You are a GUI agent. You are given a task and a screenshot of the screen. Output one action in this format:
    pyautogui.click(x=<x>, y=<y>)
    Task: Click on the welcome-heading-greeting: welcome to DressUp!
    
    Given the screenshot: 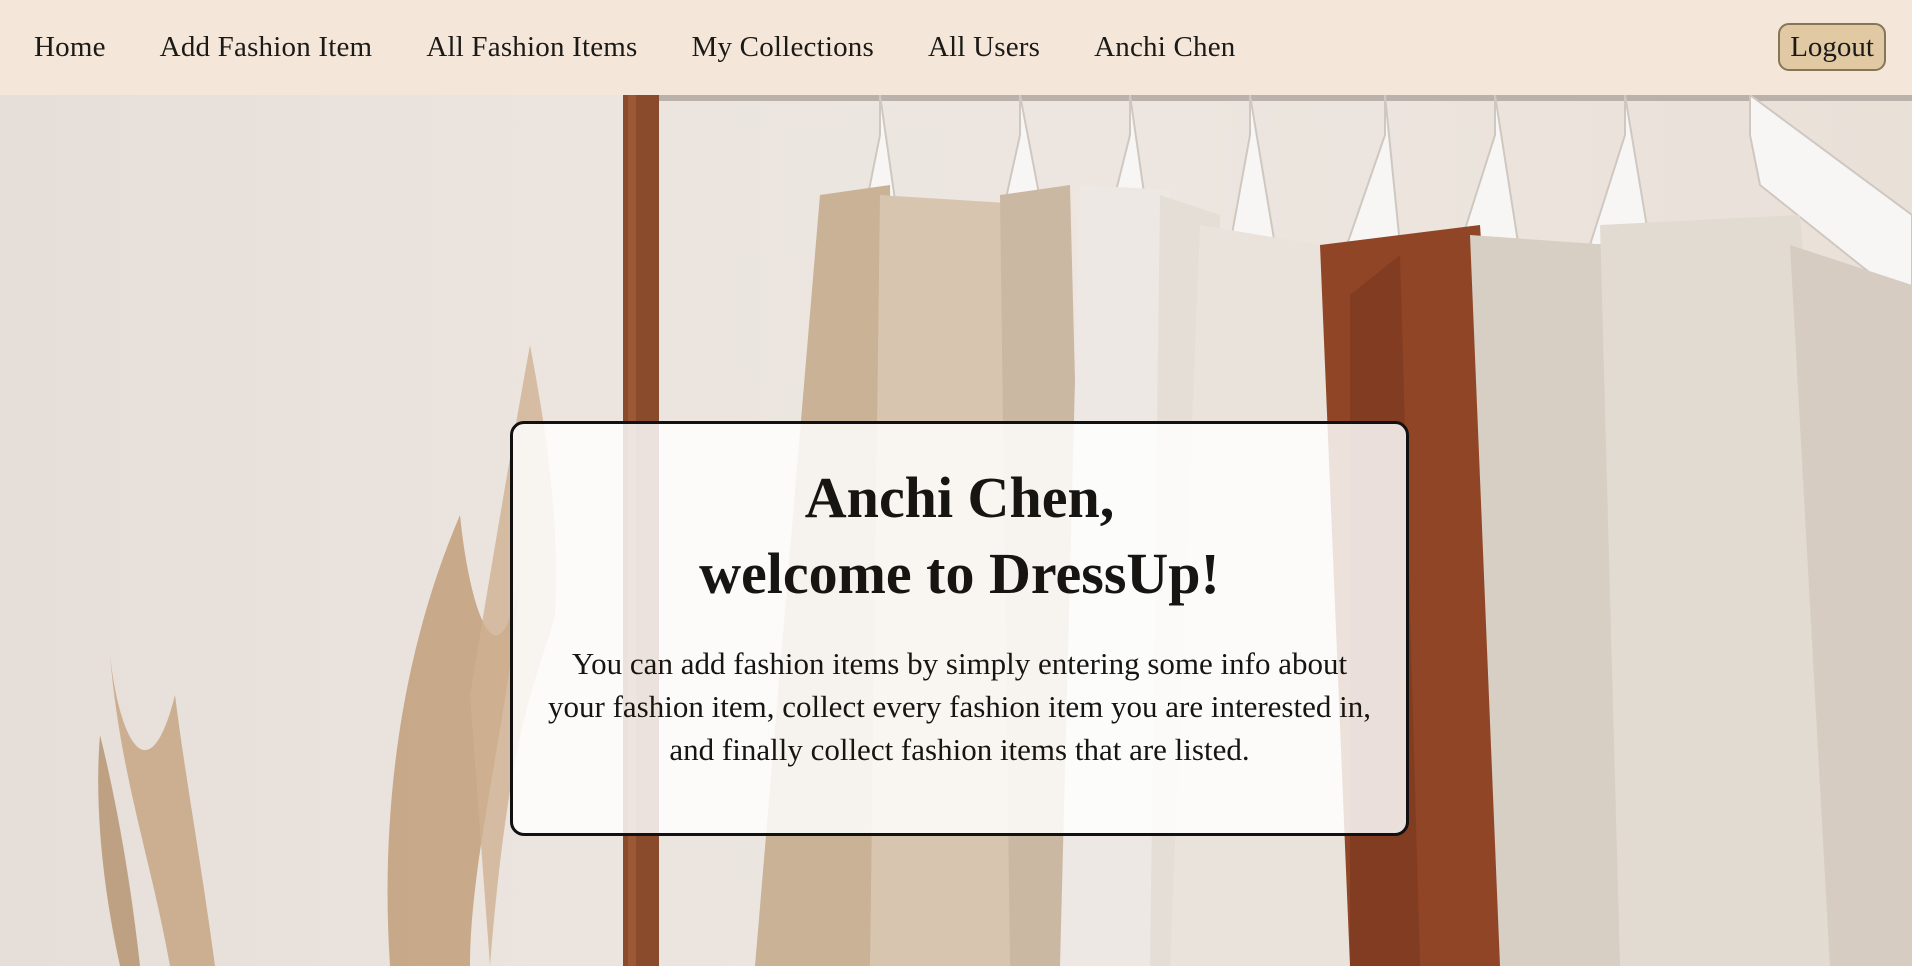 What is the action you would take?
    pyautogui.click(x=959, y=573)
    